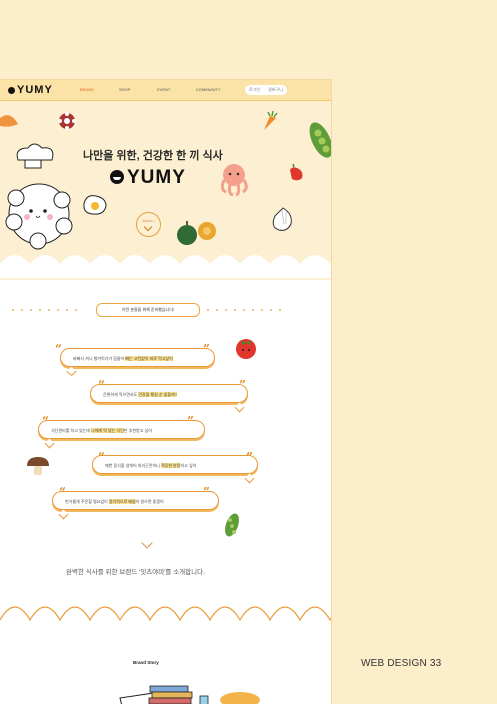 The height and width of the screenshot is (704, 497). I want to click on section-title: 이런 분들을 위해 준비했습니다!, so click(148, 310).